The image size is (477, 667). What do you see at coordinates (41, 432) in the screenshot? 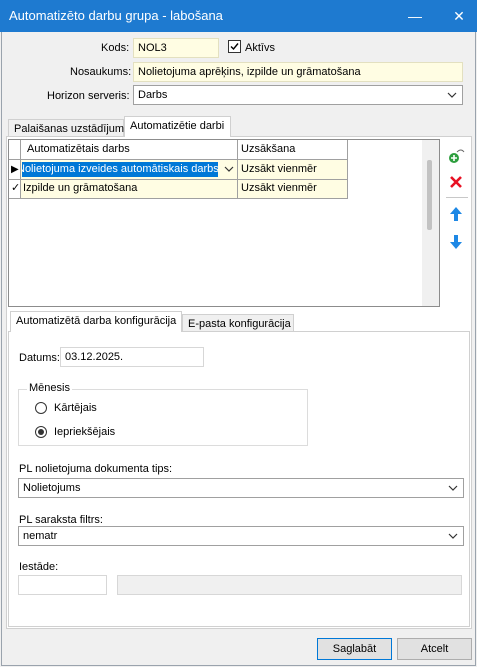
I see `radio-ieprieksejais` at bounding box center [41, 432].